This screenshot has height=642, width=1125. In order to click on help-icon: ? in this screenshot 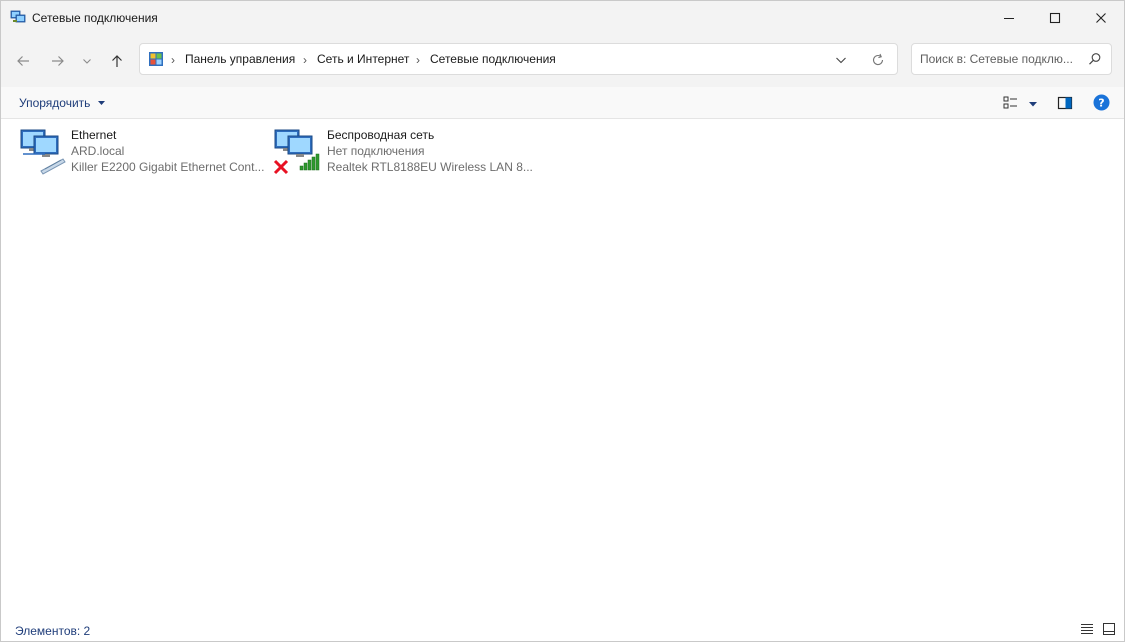, I will do `click(1101, 102)`.